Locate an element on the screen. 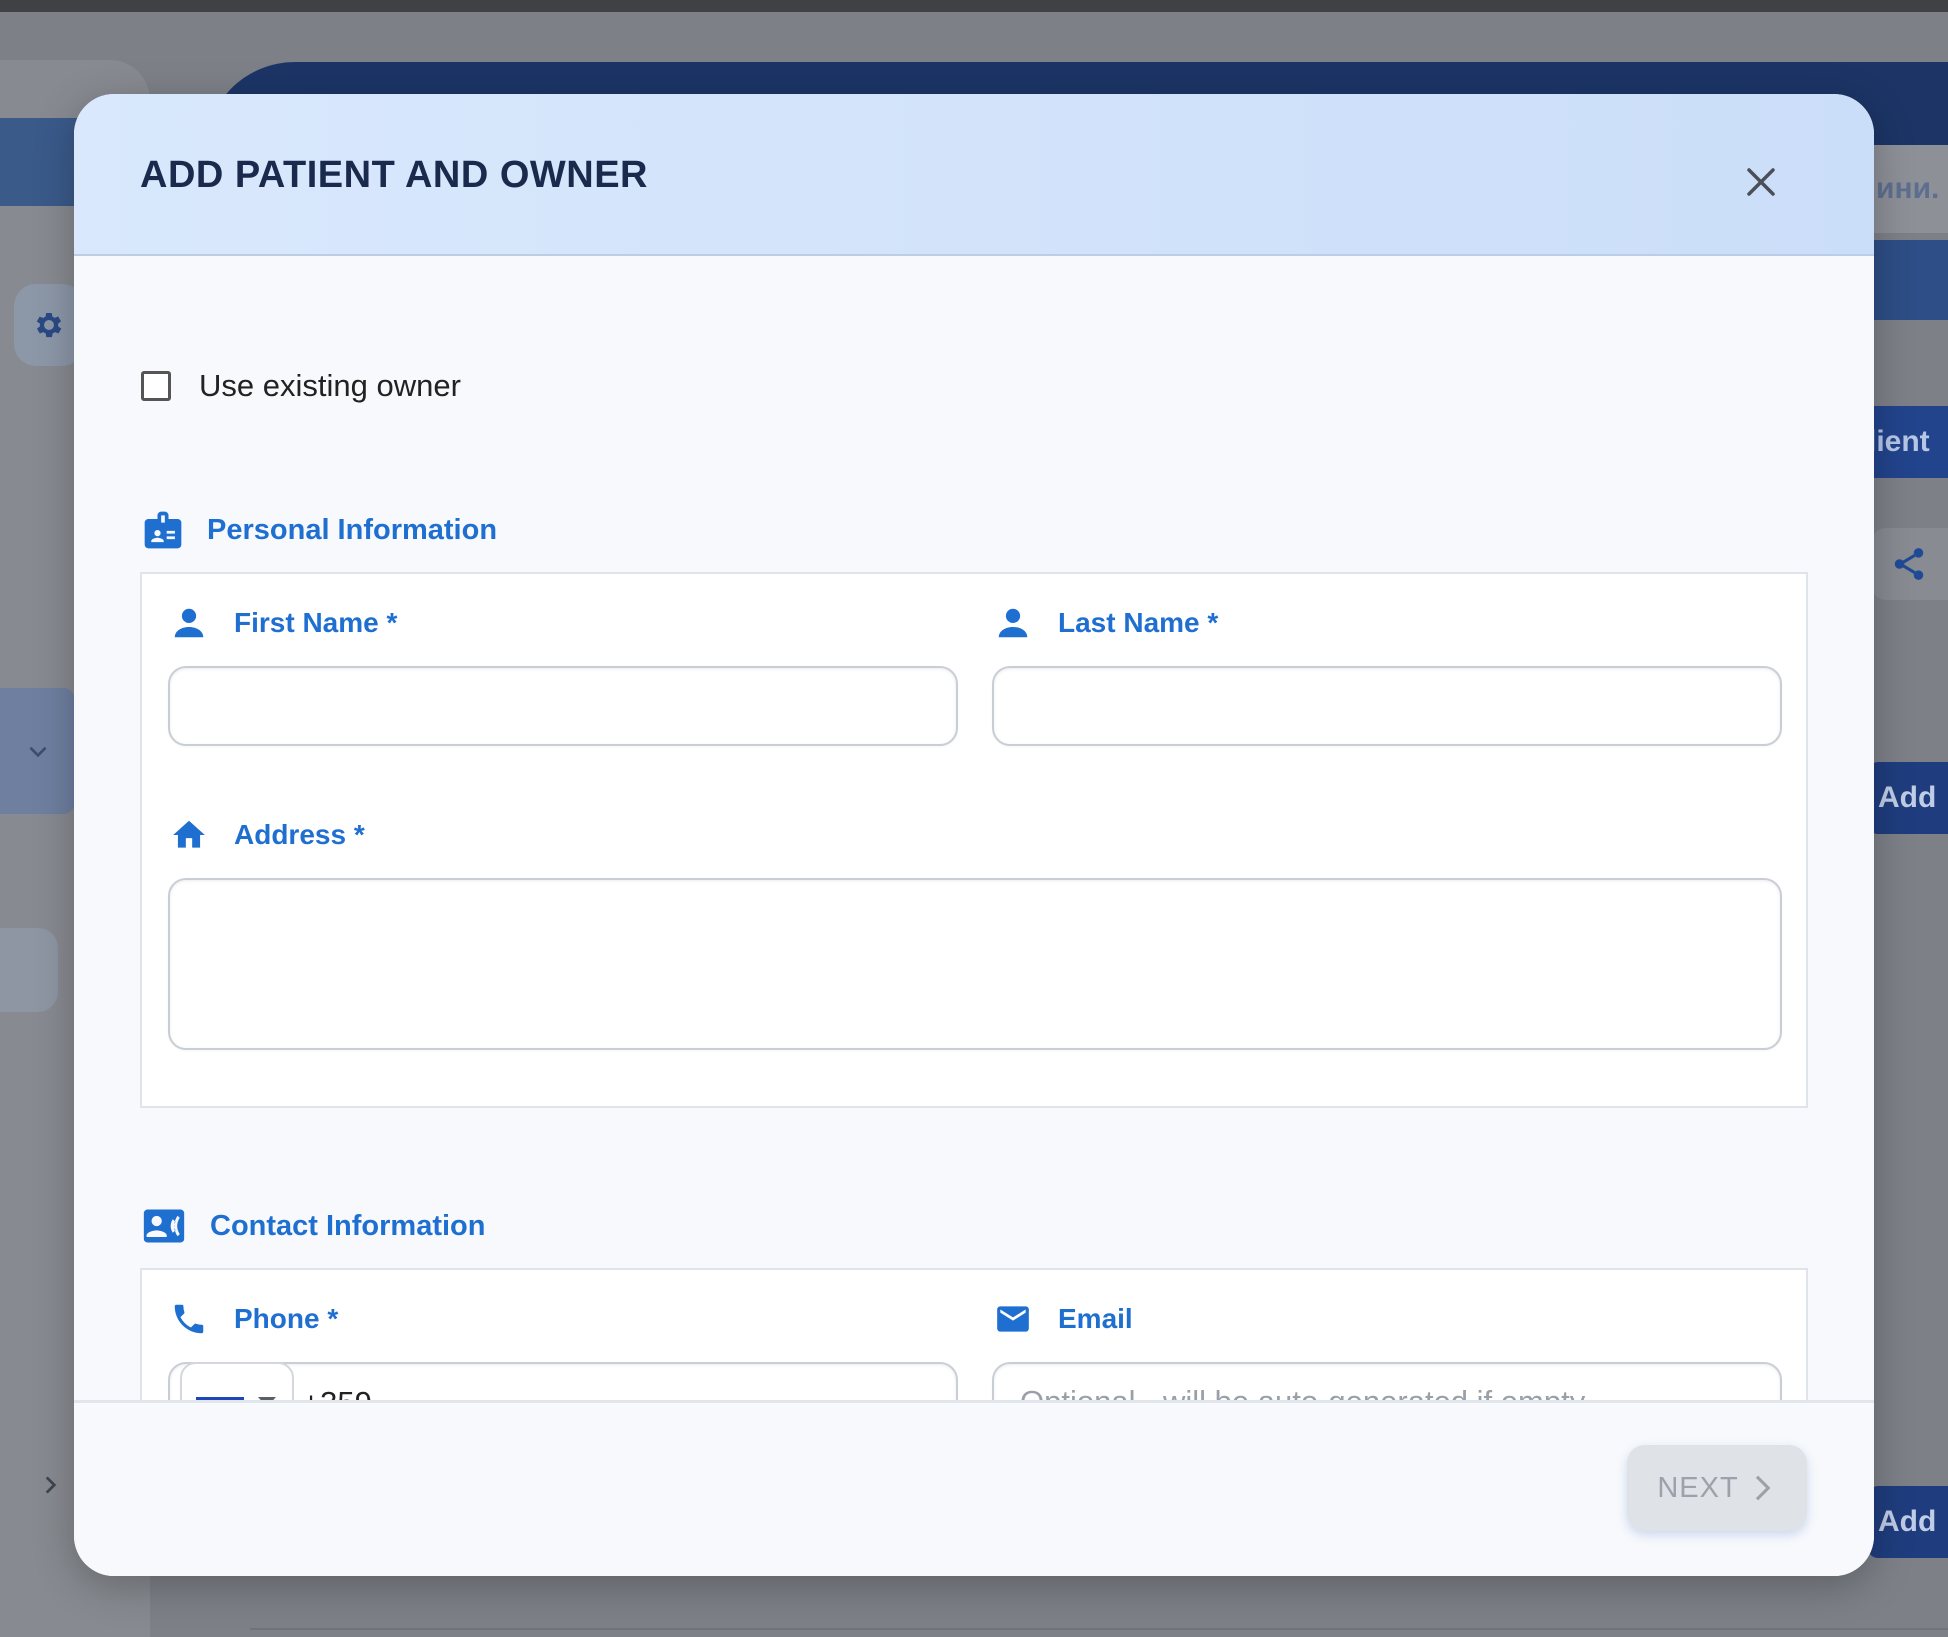  address-textarea is located at coordinates (975, 964).